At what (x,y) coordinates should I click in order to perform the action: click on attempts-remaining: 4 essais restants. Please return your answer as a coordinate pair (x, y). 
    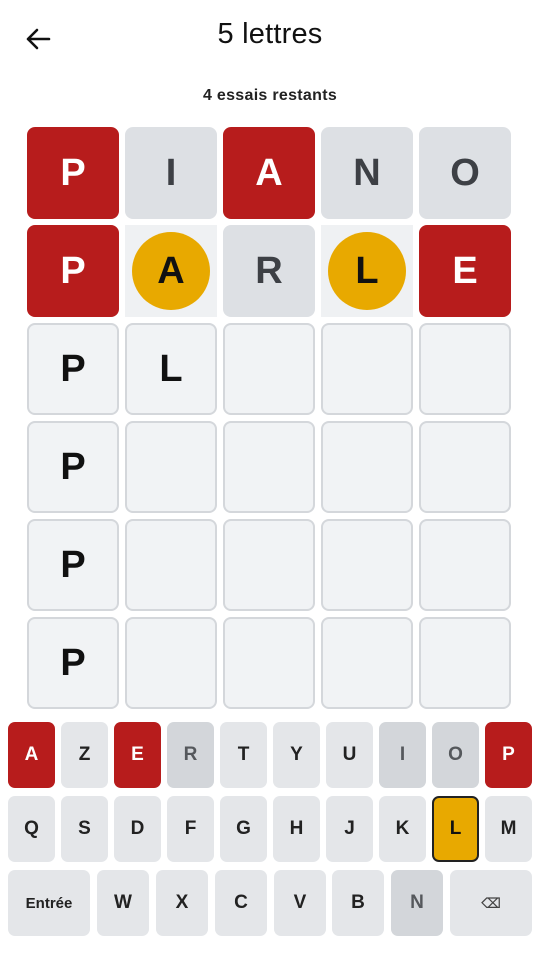
    Looking at the image, I should click on (270, 95).